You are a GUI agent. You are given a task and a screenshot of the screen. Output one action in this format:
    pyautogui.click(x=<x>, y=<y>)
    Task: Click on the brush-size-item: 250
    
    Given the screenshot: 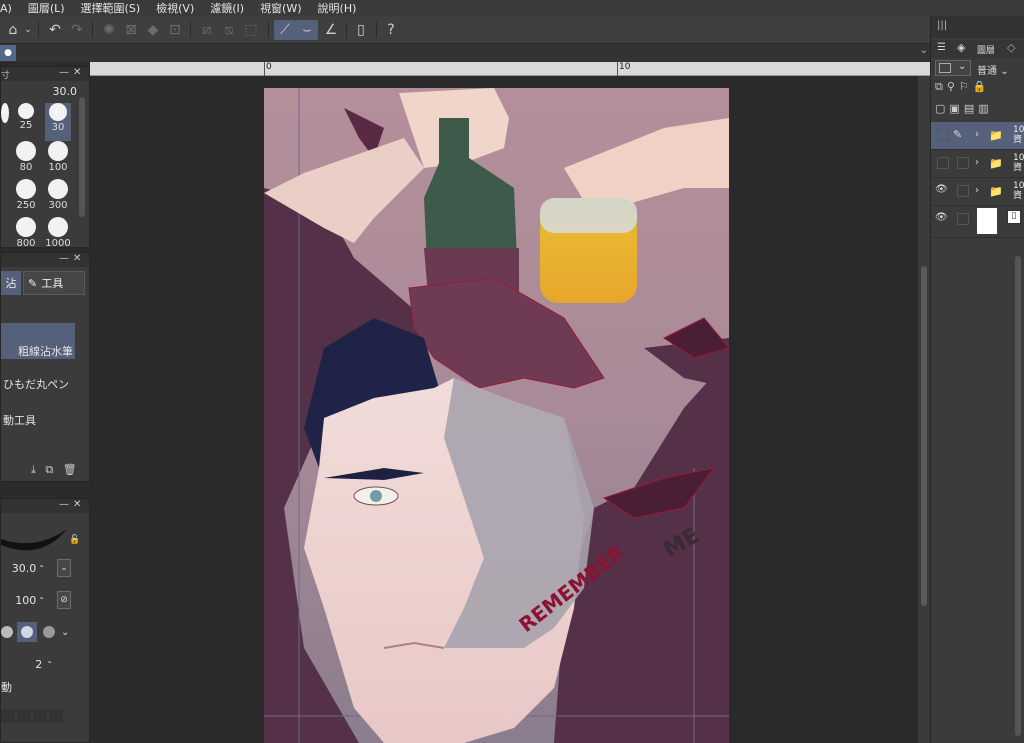 What is the action you would take?
    pyautogui.click(x=26, y=198)
    